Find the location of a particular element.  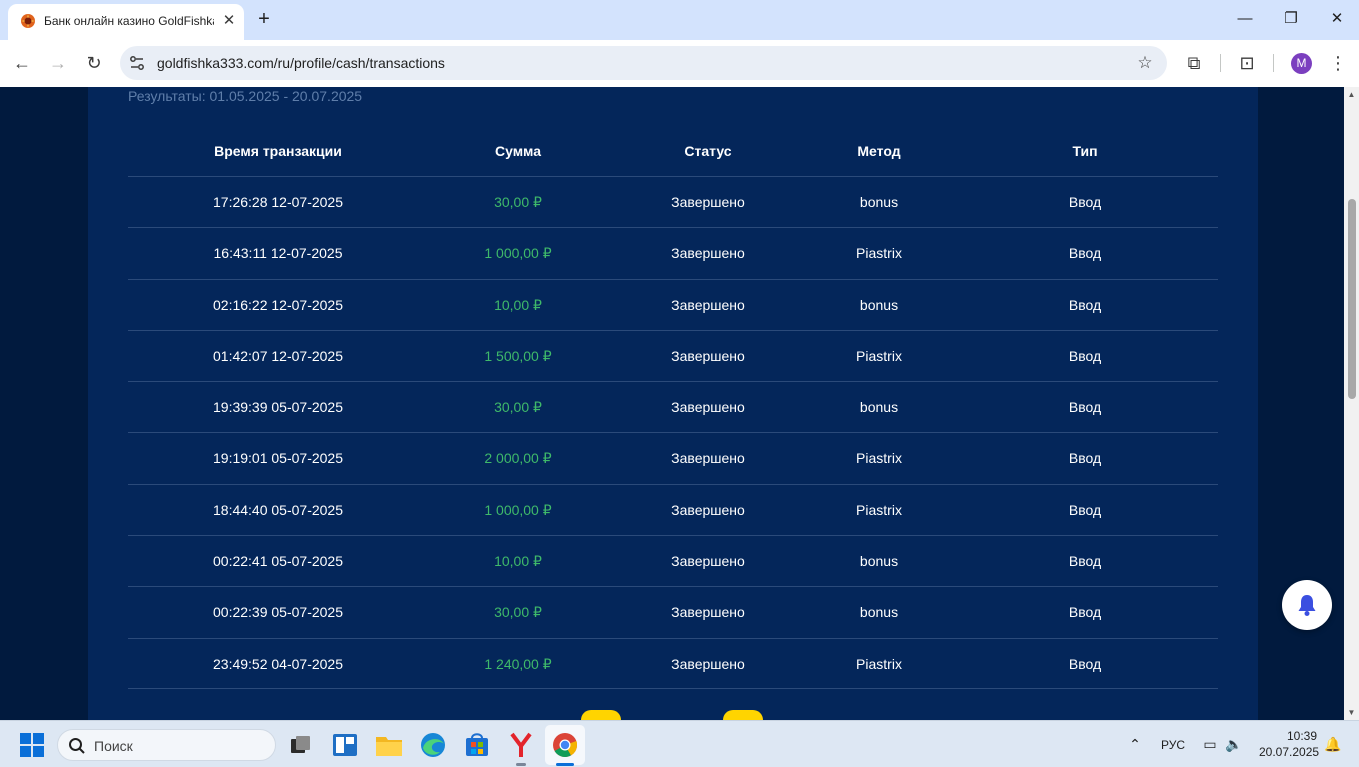

tab-search-icon: ⊡ is located at coordinates (1247, 63).